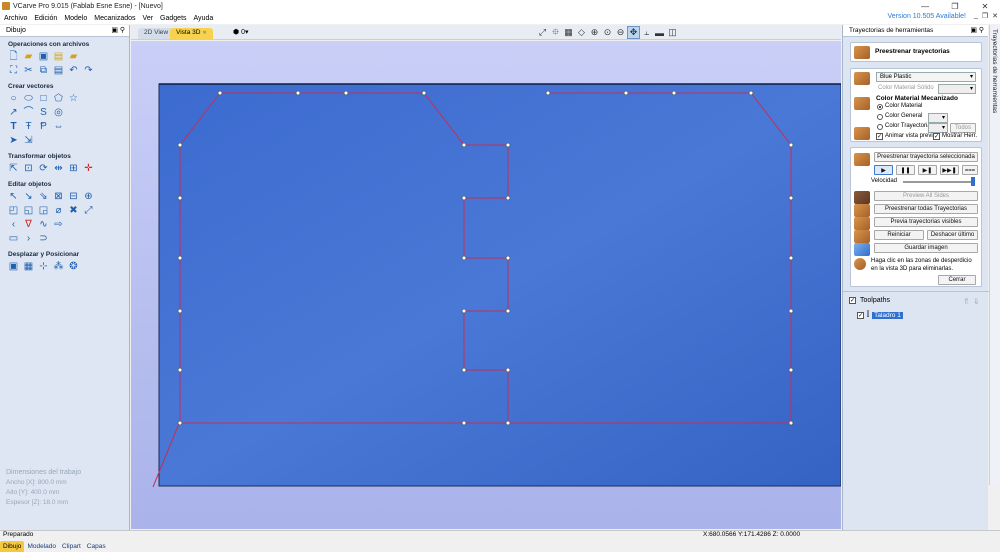  I want to click on select-icon: ↖, so click(13, 196).